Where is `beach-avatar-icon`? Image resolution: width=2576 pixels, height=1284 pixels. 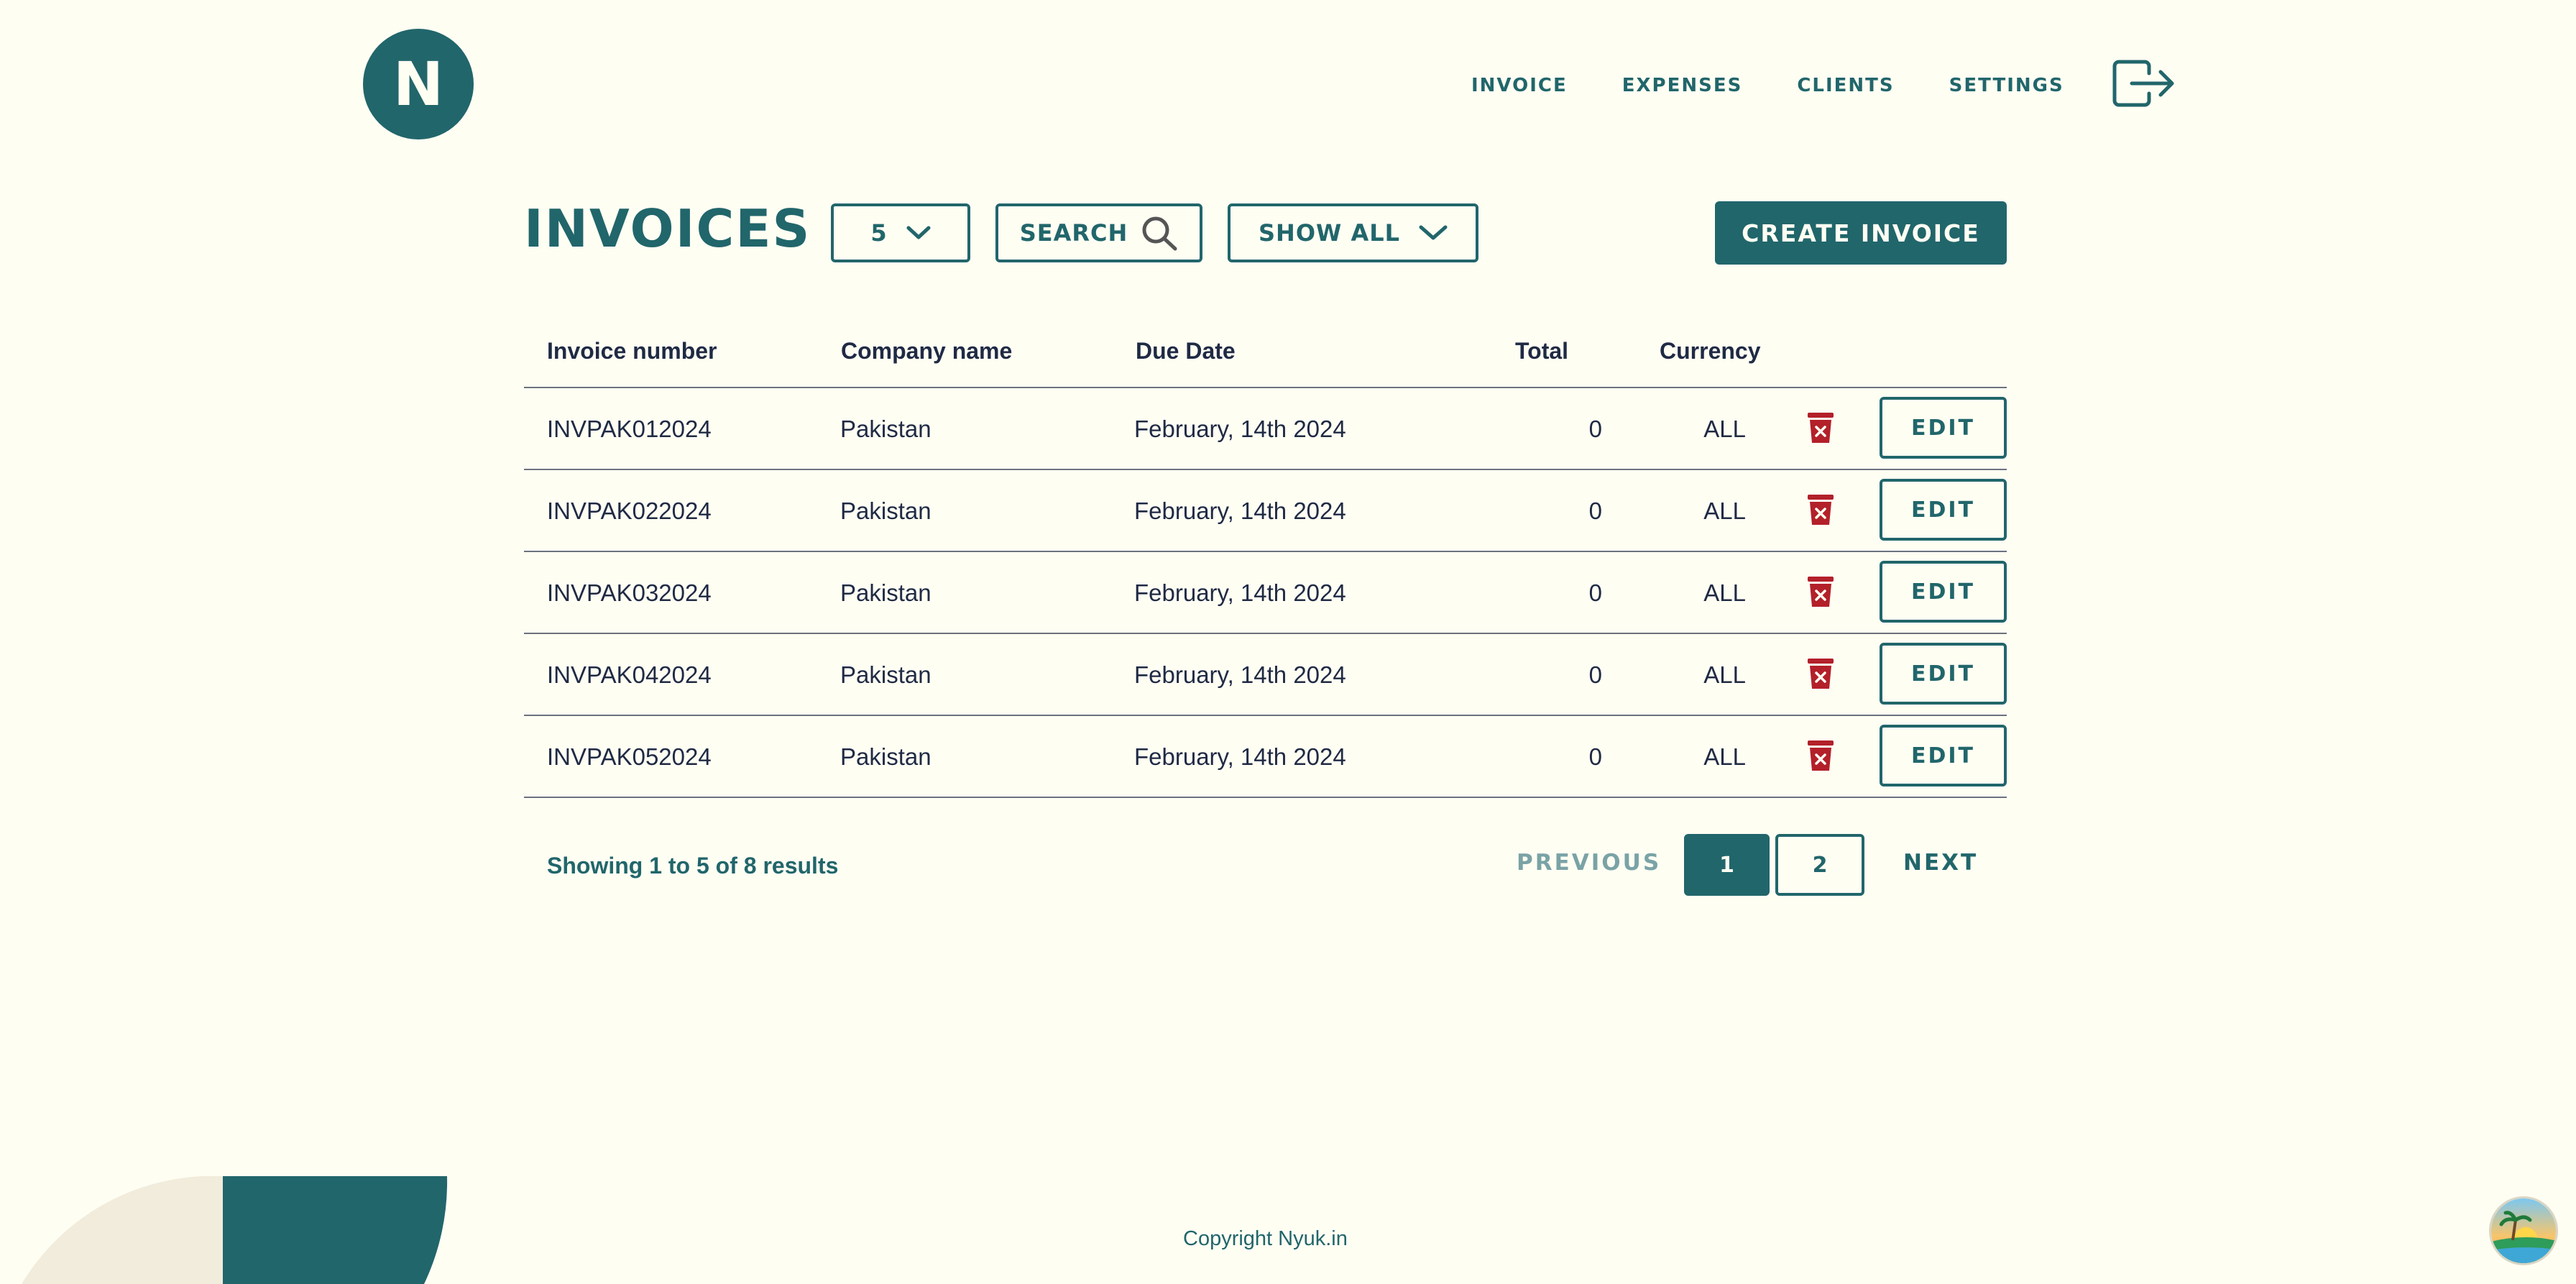
beach-avatar-icon is located at coordinates (2523, 1230).